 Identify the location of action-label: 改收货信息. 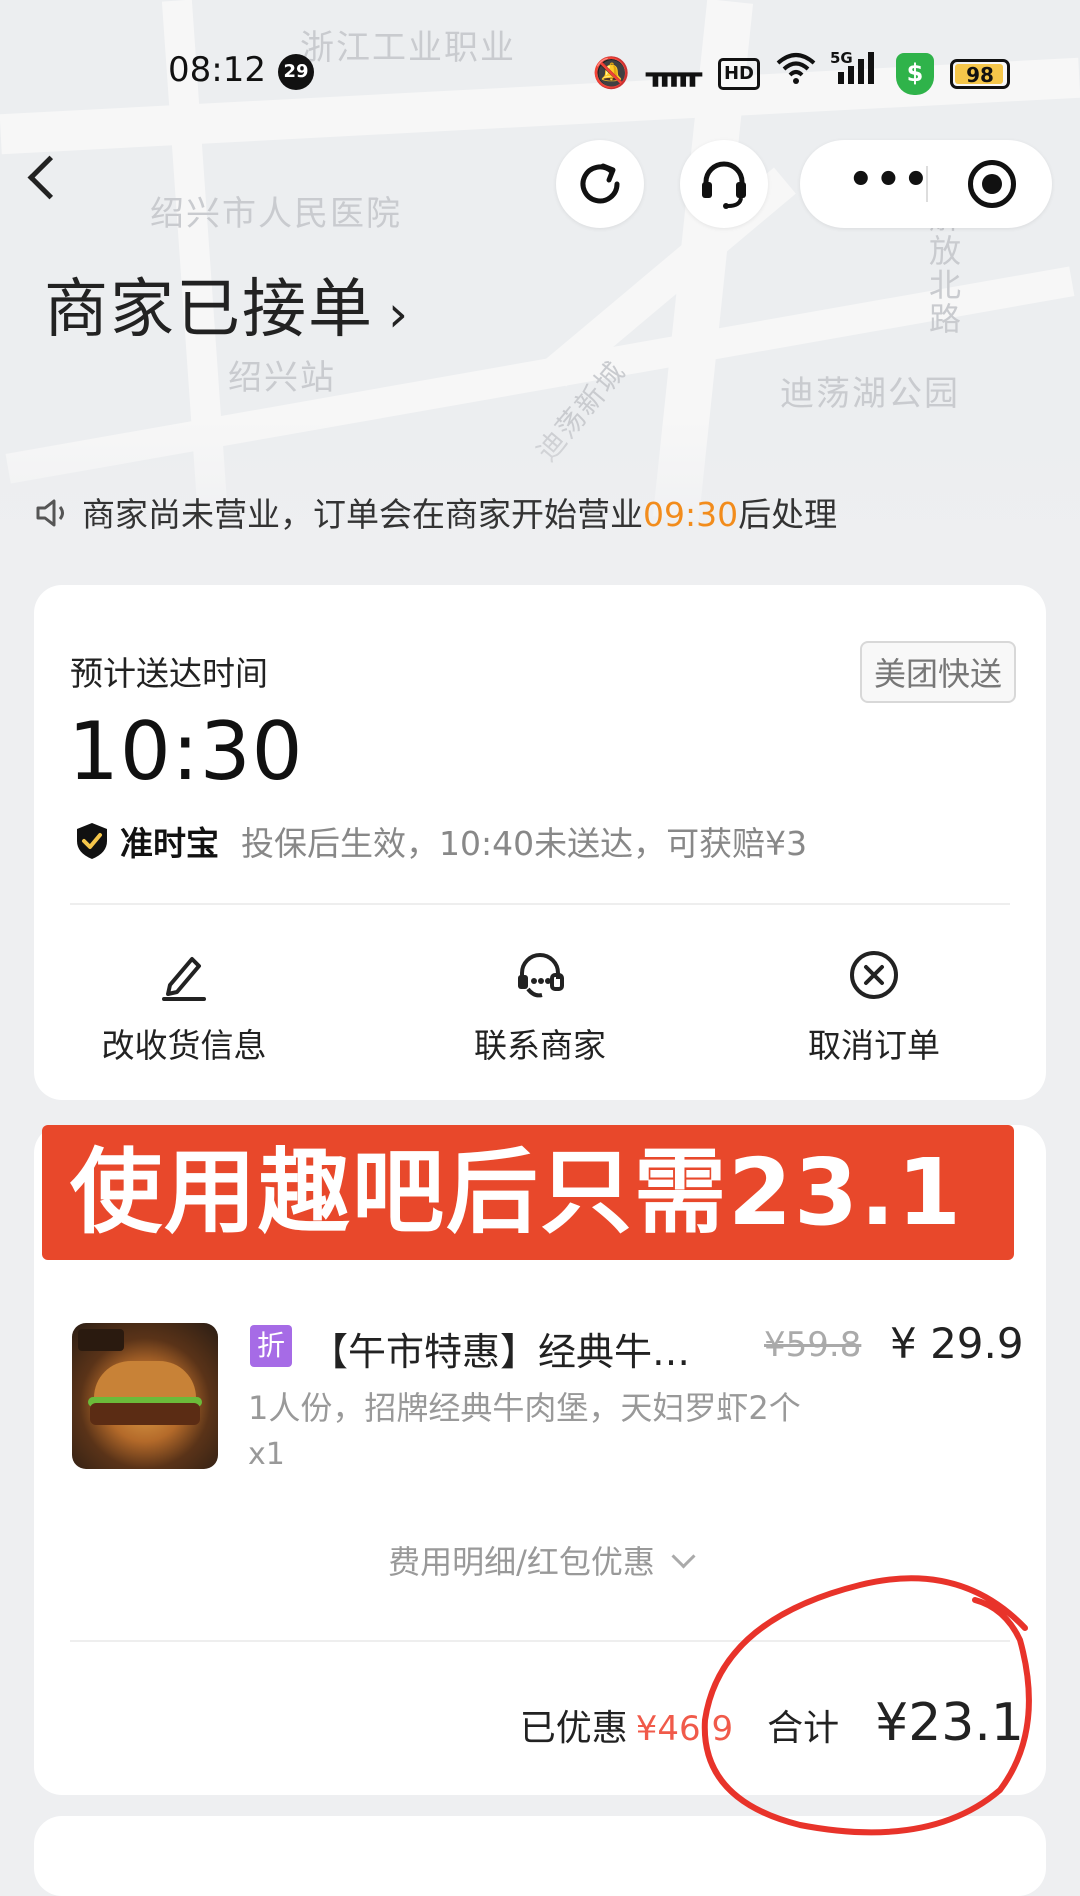
(184, 1045).